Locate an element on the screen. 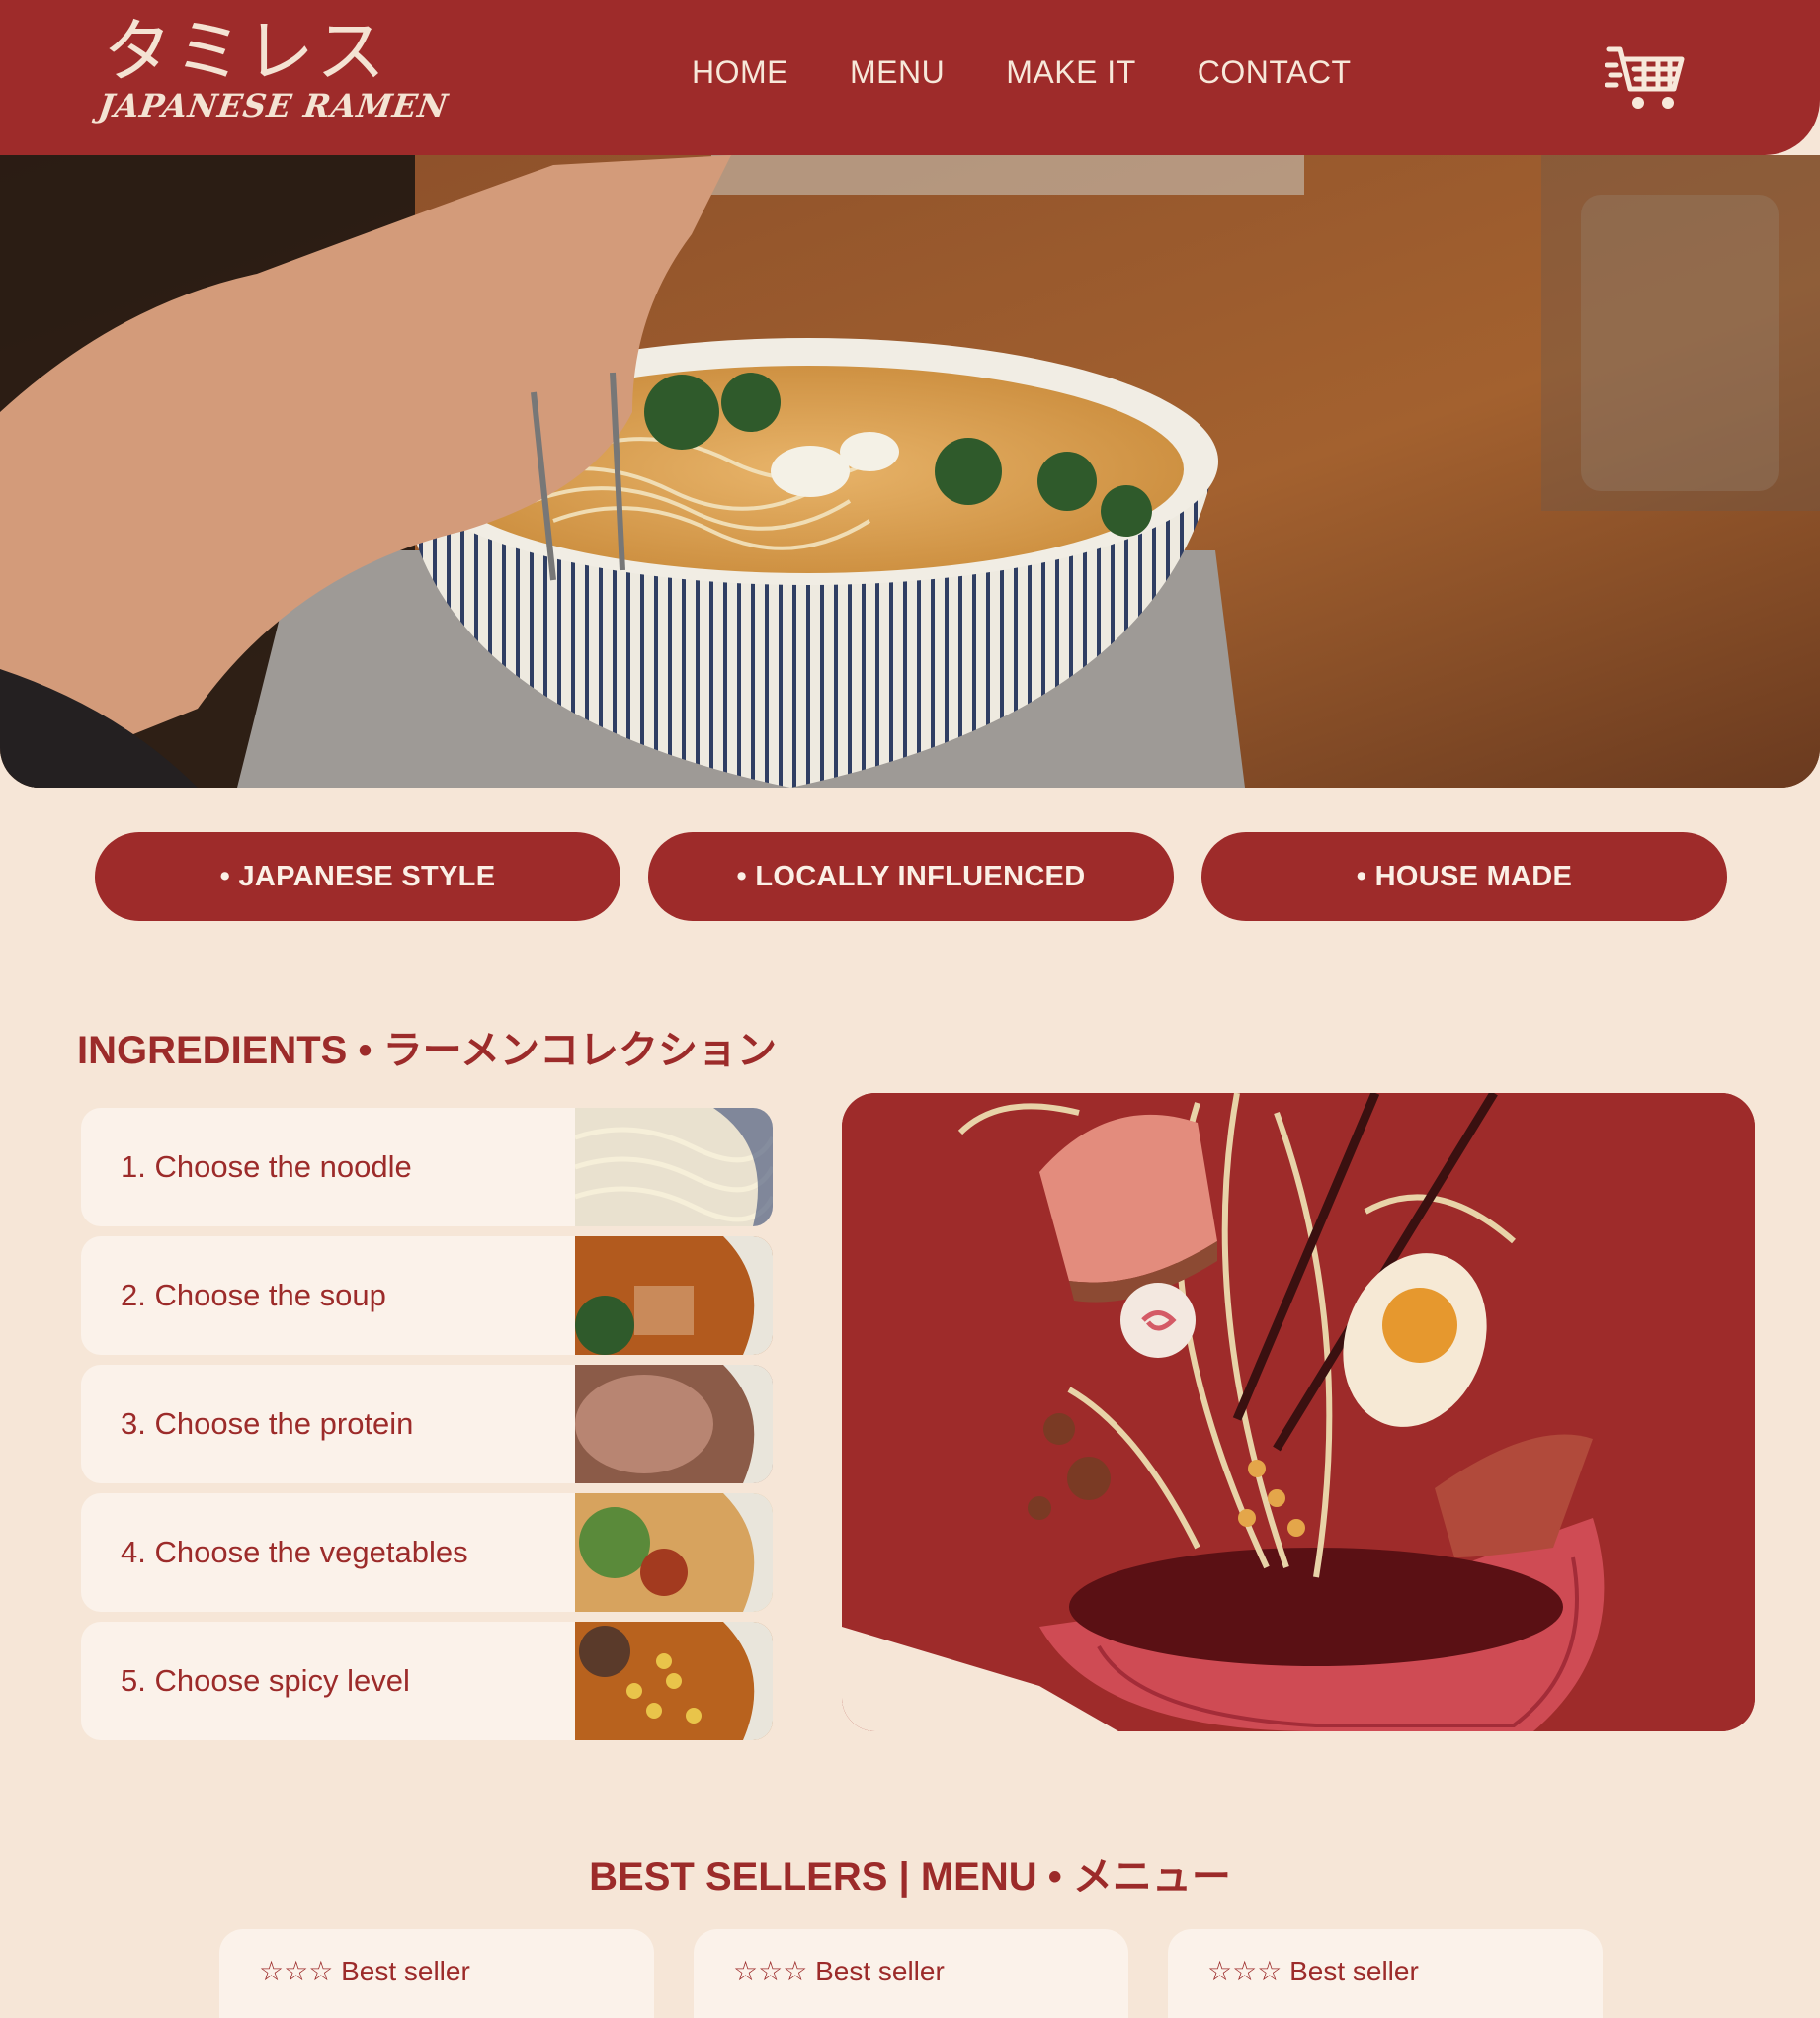 Image resolution: width=1820 pixels, height=2018 pixels. brand-logo: タミレス JAPANESE RAMEN is located at coordinates (273, 68).